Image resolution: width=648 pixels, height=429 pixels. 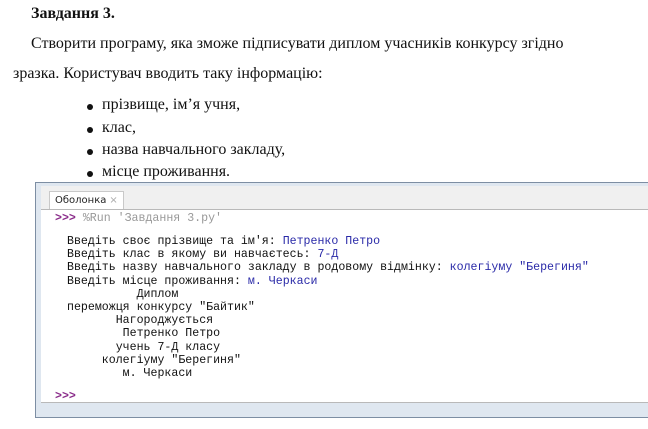 I want to click on output-line: Петренко Петро, so click(x=144, y=333).